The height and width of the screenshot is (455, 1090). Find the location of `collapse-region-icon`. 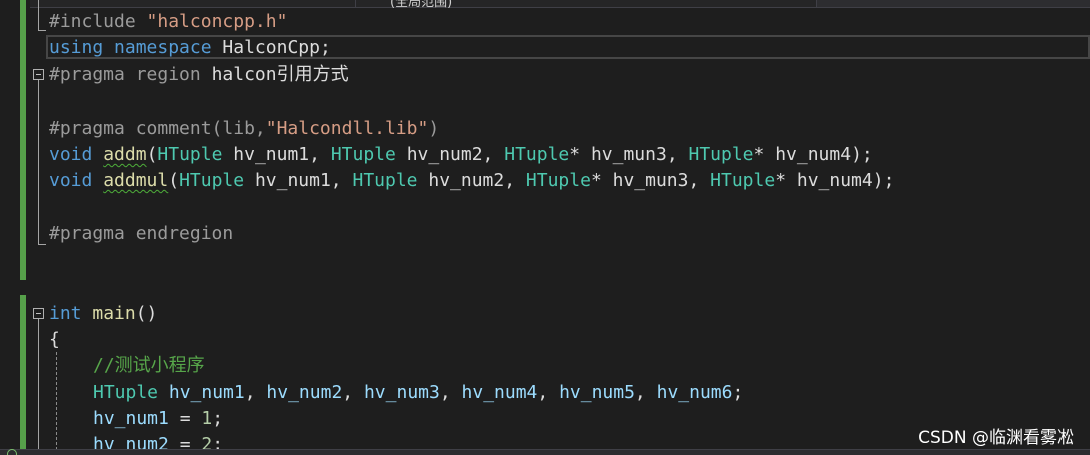

collapse-region-icon is located at coordinates (38, 74).